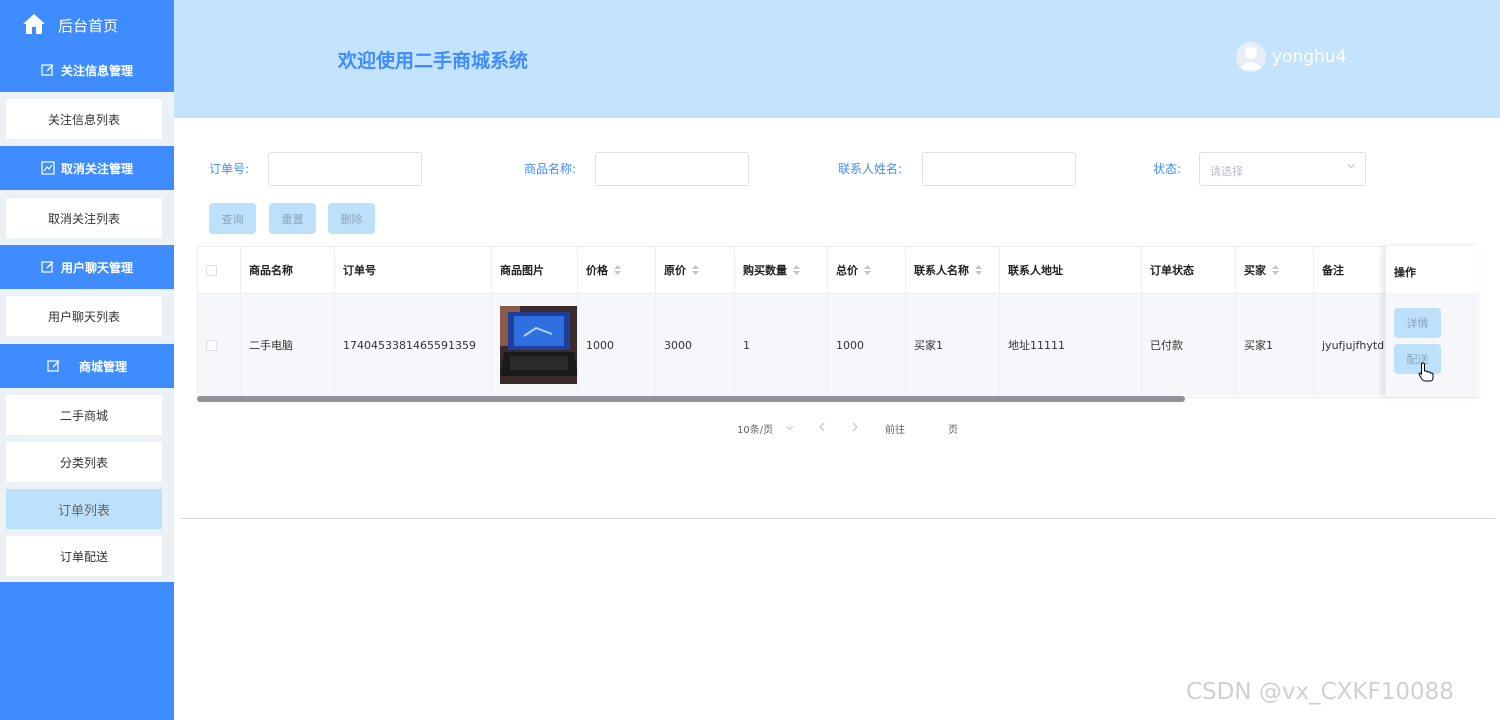 This screenshot has height=720, width=1500. I want to click on menu-group-title: 关注信息管理, so click(96, 70).